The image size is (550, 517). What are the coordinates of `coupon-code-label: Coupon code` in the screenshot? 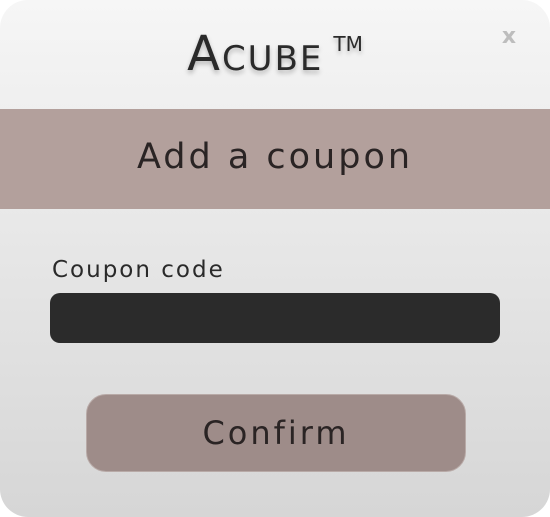 It's located at (138, 270).